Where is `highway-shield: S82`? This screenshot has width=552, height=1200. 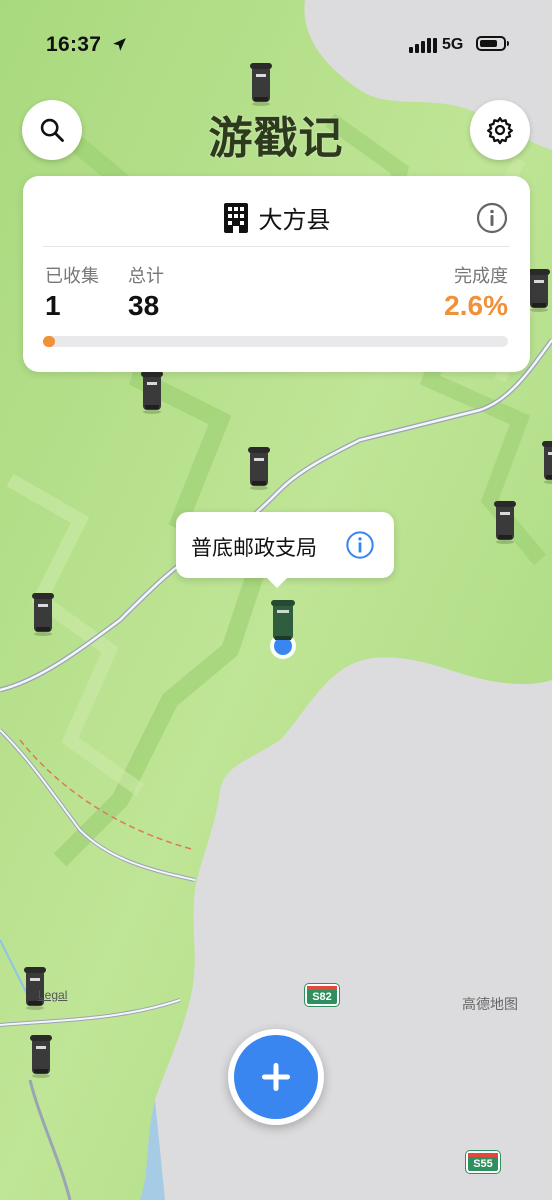 highway-shield: S82 is located at coordinates (322, 995).